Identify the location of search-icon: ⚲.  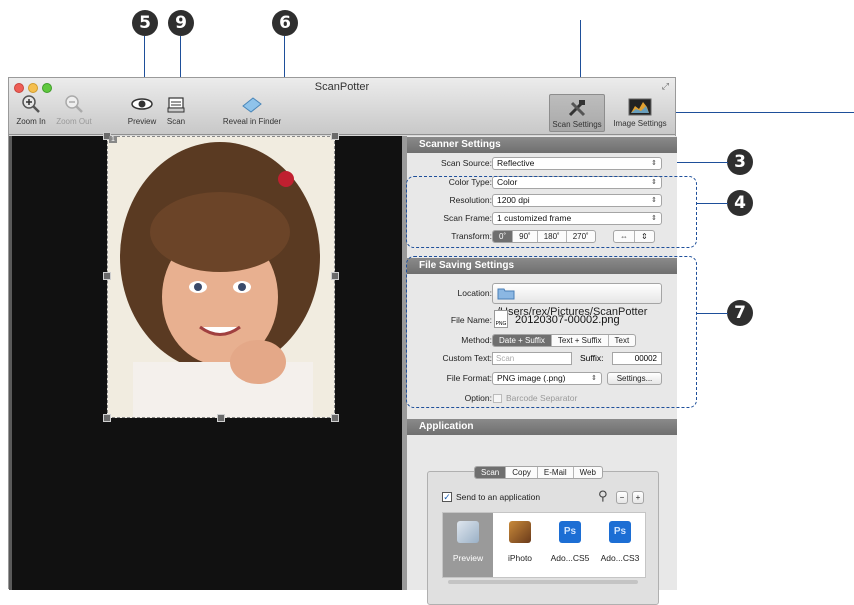
(603, 496).